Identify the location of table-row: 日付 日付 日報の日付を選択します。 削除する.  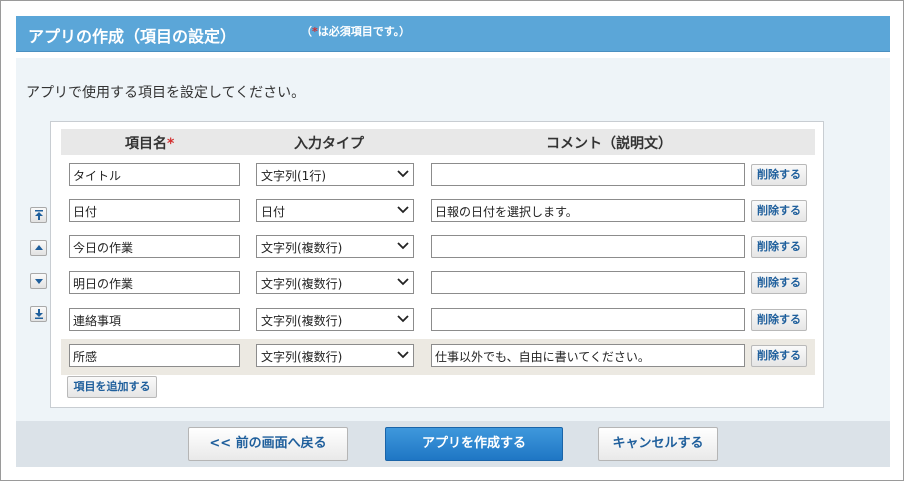
(438, 212).